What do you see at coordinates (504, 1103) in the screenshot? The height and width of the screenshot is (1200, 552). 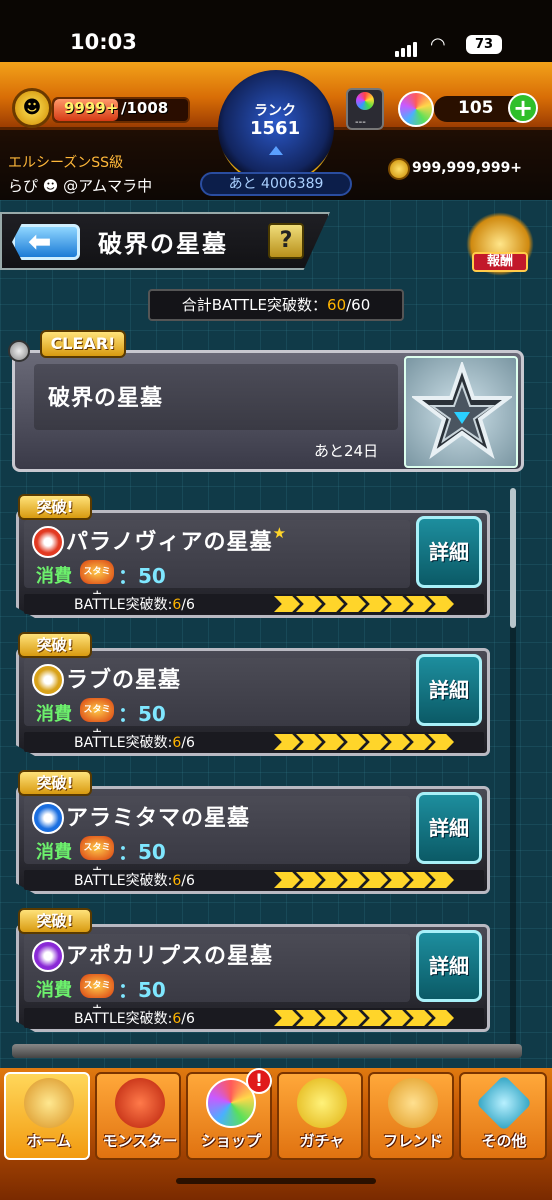 I see `more-icon` at bounding box center [504, 1103].